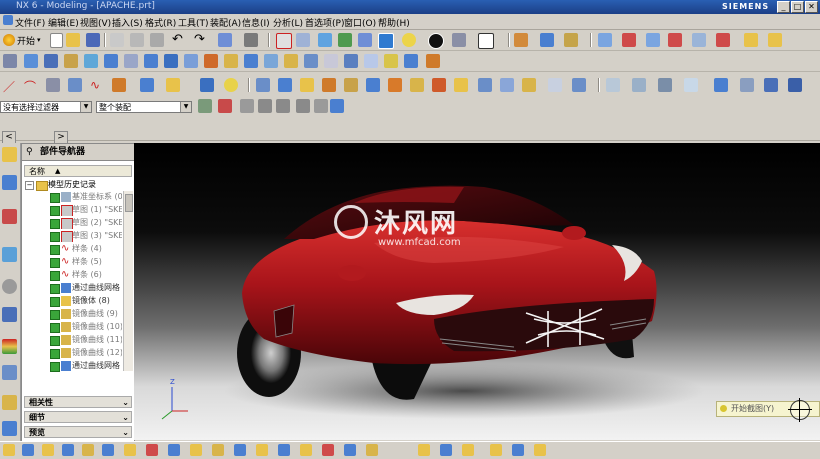 Image resolution: width=820 pixels, height=459 pixels. Describe the element at coordinates (225, 40) in the screenshot. I see `select-icon` at that location.